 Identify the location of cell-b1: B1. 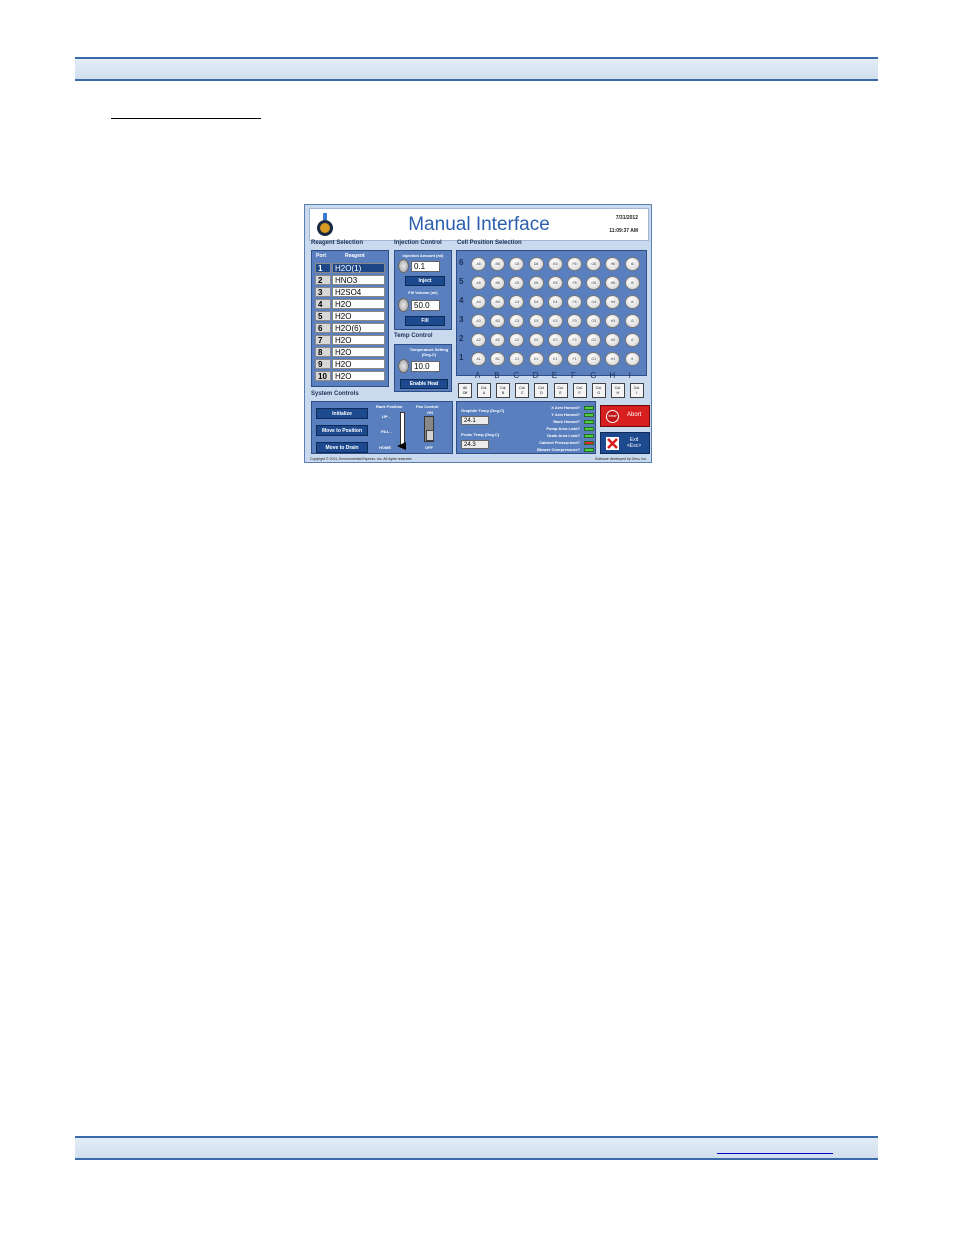
(498, 359).